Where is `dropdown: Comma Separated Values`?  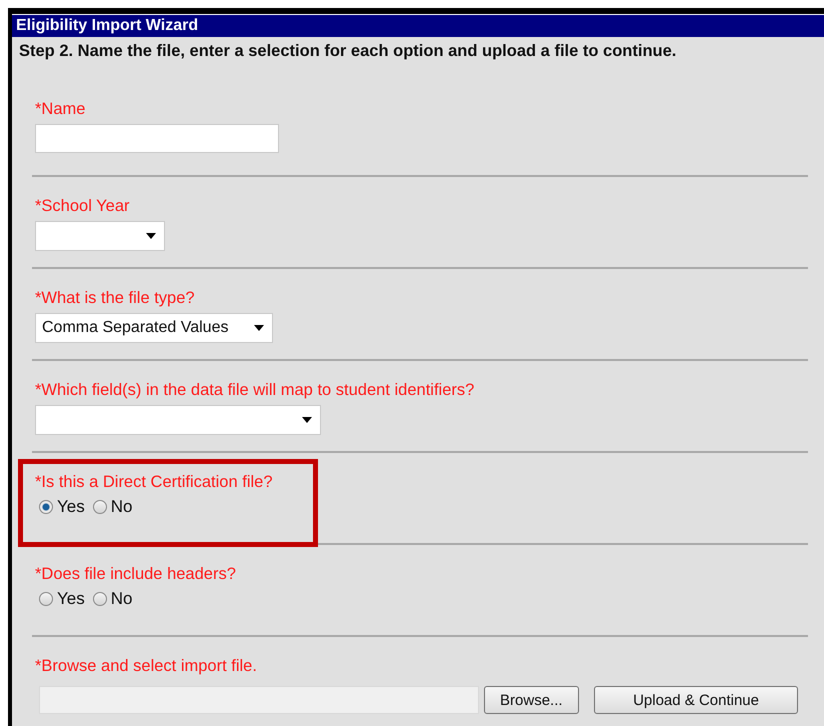
dropdown: Comma Separated Values is located at coordinates (154, 328).